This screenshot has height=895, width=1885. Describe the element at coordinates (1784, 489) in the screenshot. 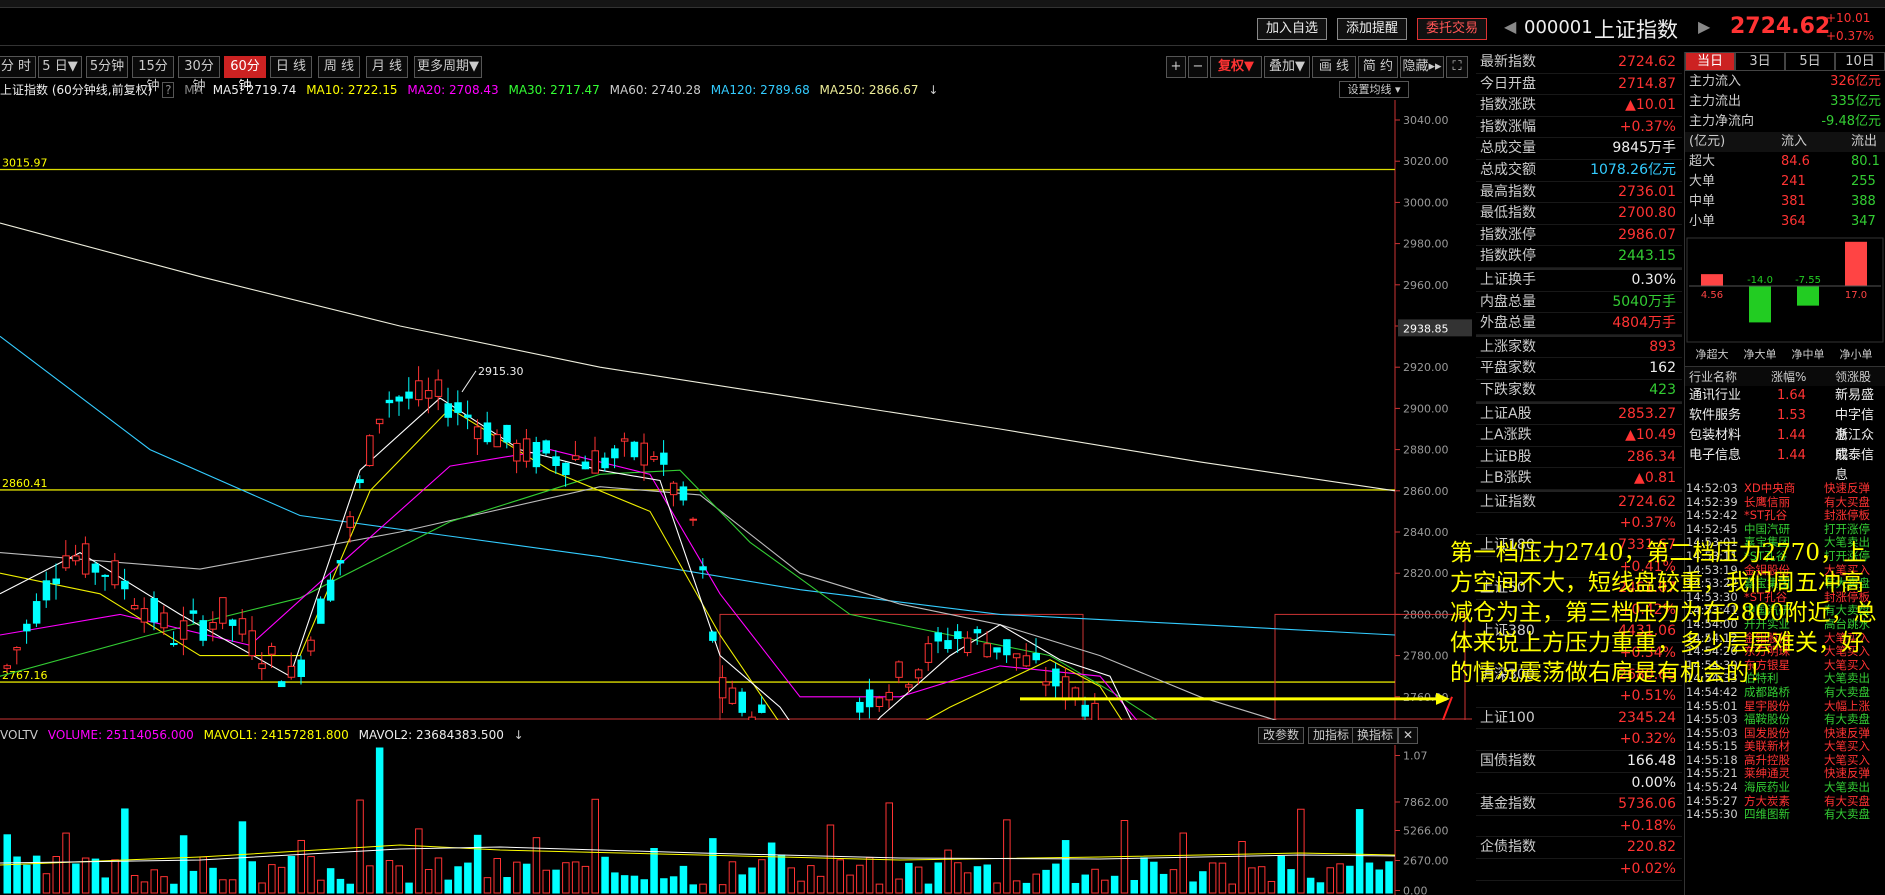

I see `alert-row: 14:52:03 XD中央商 快速反弹` at that location.